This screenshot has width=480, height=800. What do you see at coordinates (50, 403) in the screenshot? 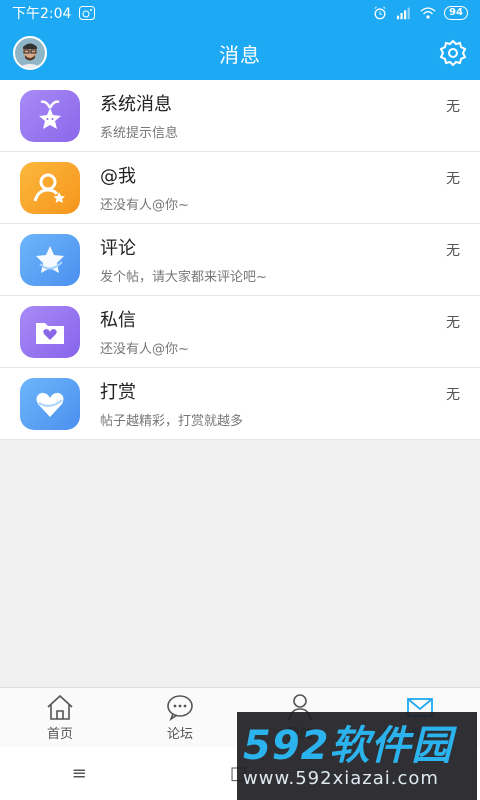
I see `heart-reward-icon` at bounding box center [50, 403].